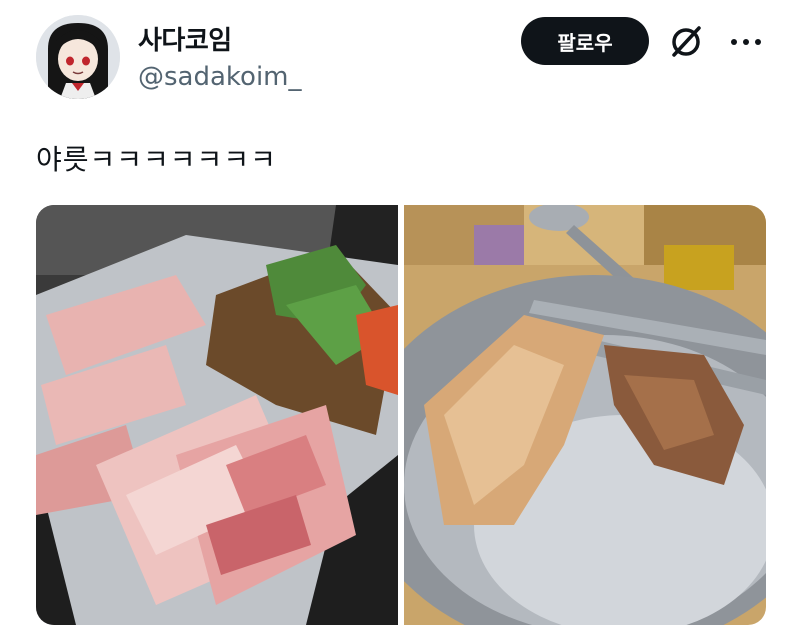  I want to click on avatar, so click(78, 57).